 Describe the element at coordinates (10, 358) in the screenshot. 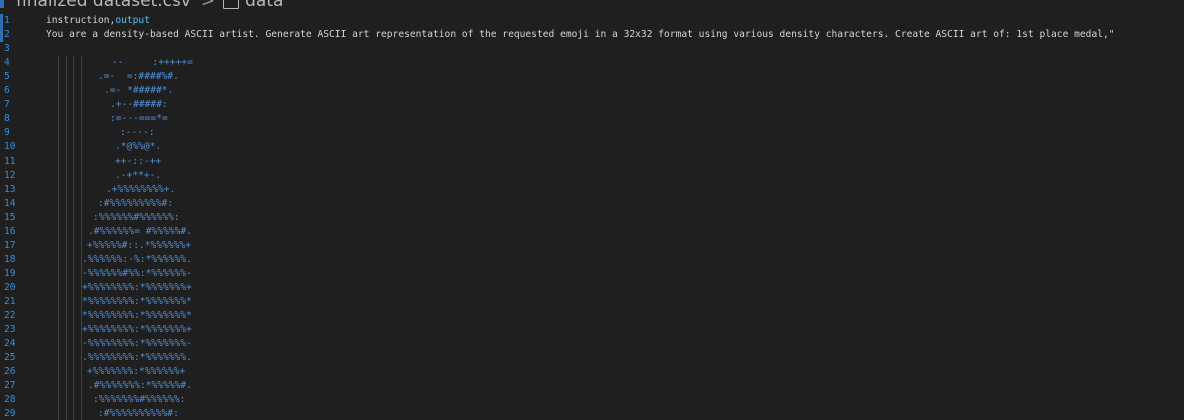

I see `line-number: 25` at that location.